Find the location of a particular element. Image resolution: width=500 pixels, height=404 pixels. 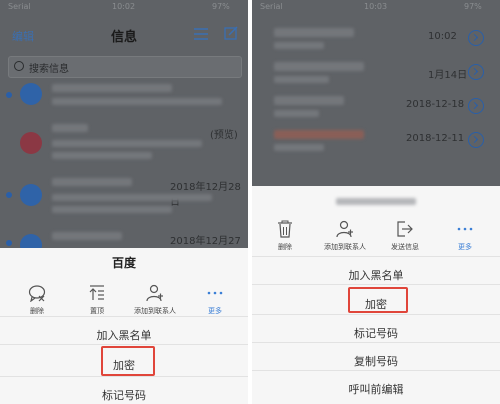

time-label: 10:02 is located at coordinates (124, 6).